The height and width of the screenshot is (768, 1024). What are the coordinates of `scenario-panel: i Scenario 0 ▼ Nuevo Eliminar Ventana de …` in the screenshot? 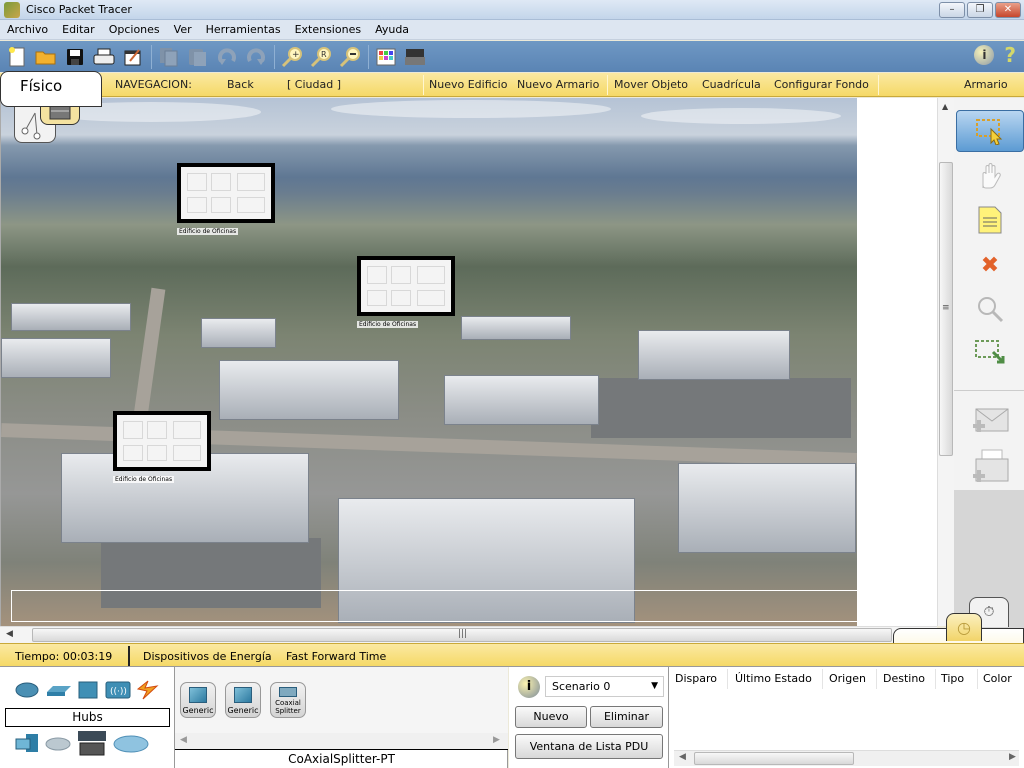 It's located at (589, 717).